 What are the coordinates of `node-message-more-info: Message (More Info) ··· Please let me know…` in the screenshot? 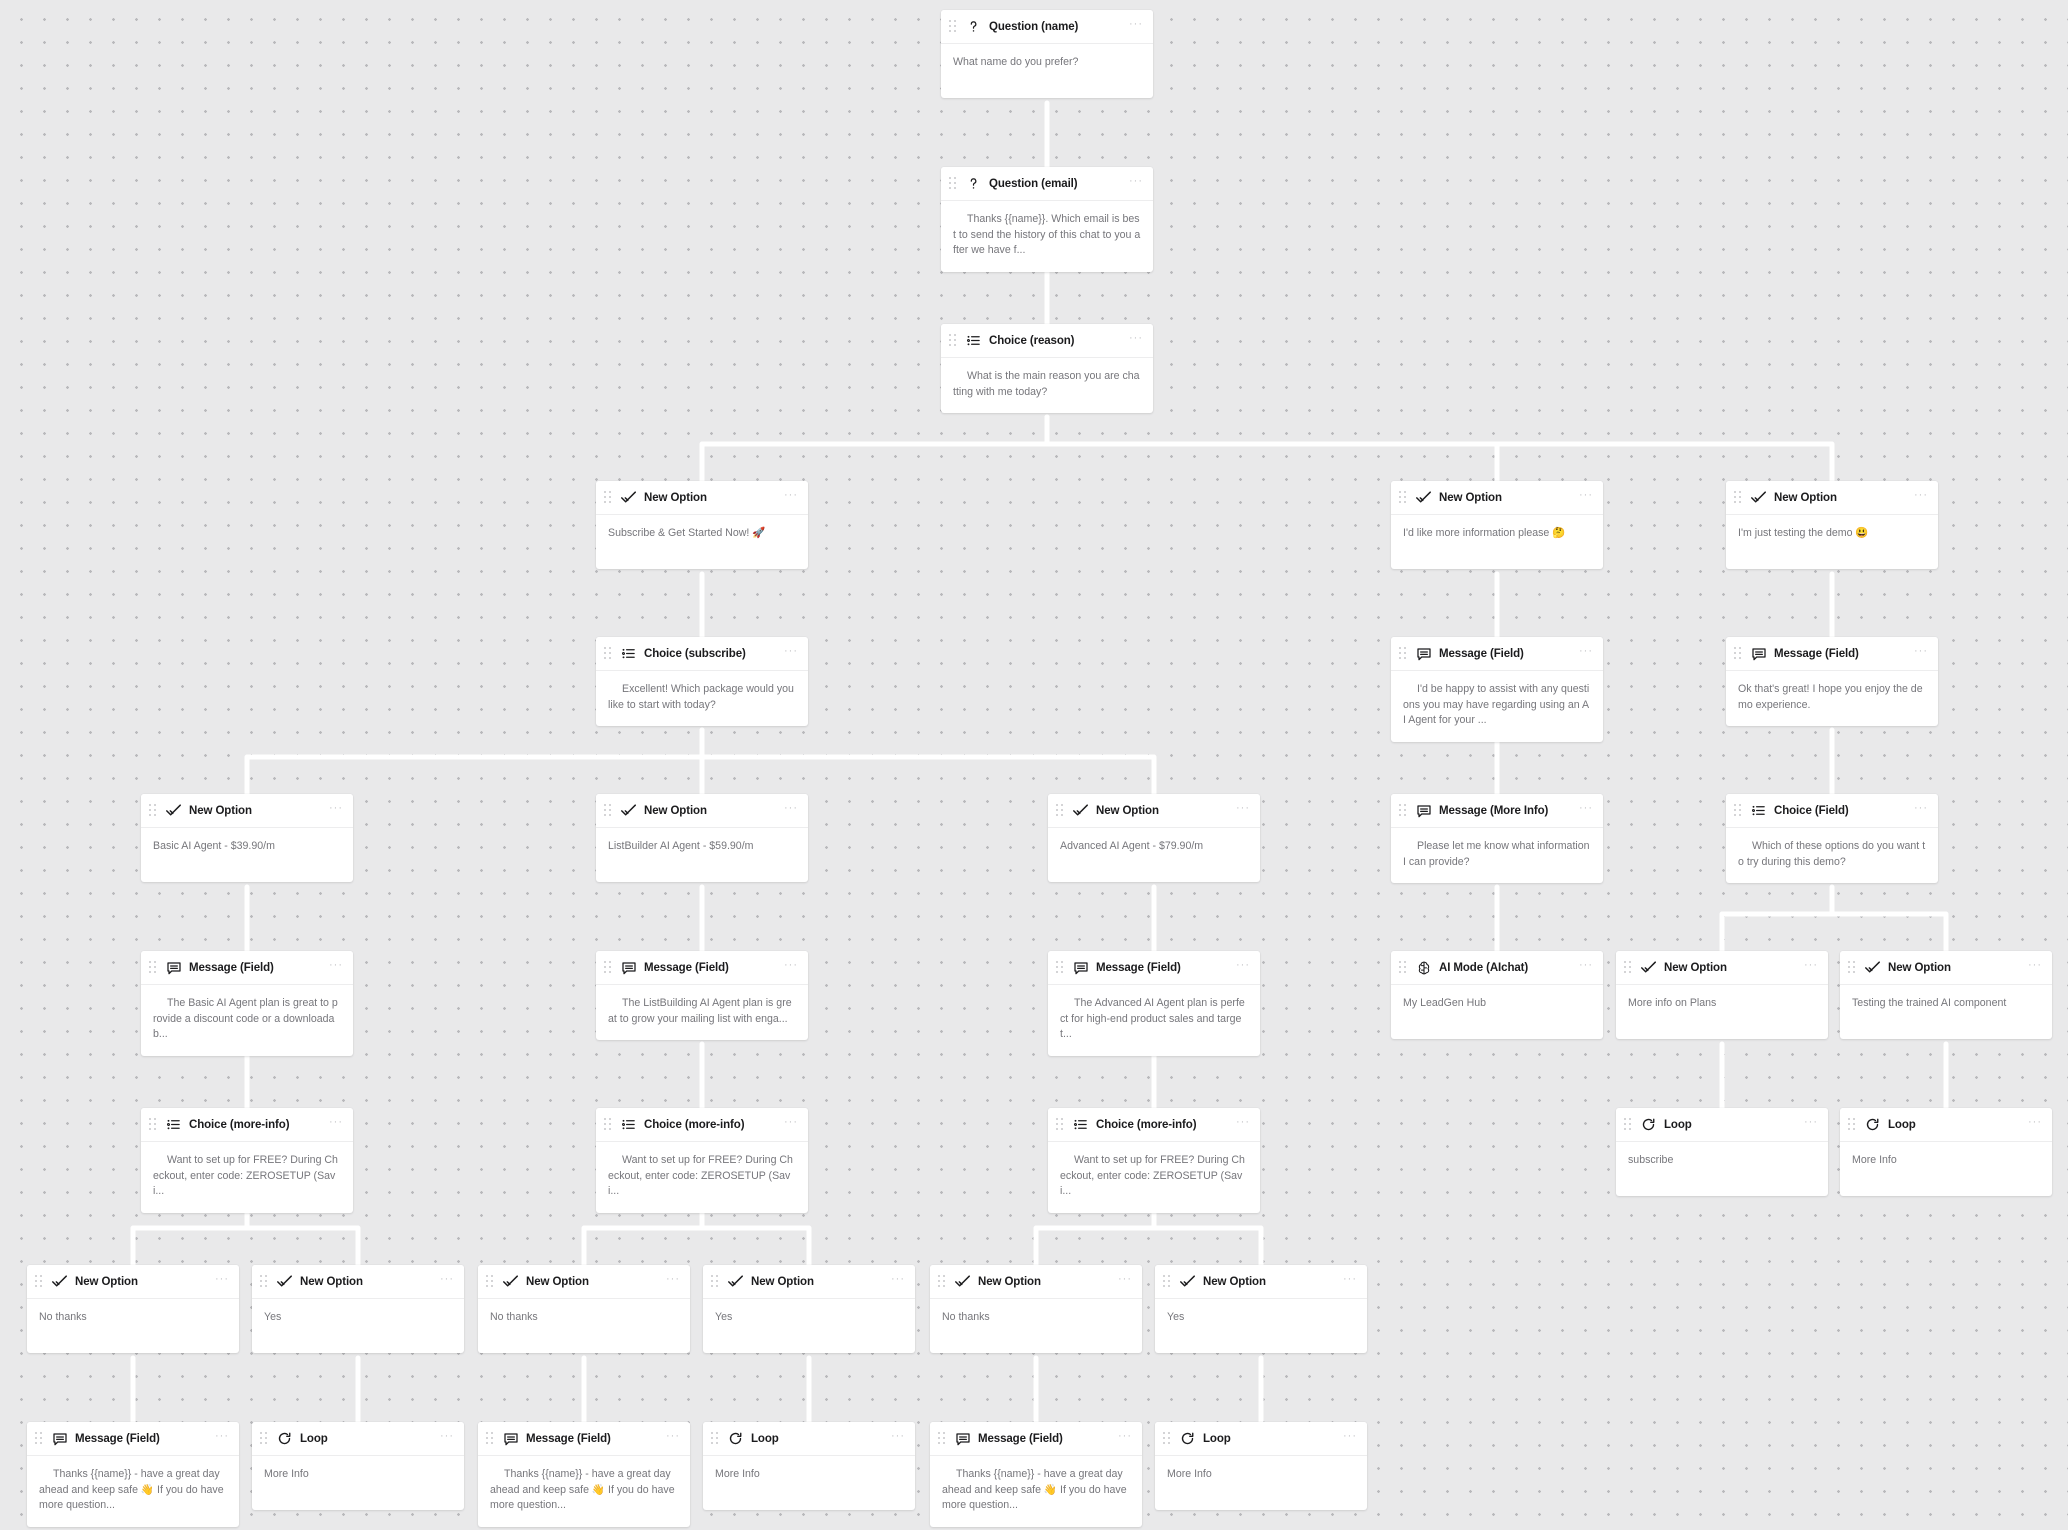 It's located at (1497, 839).